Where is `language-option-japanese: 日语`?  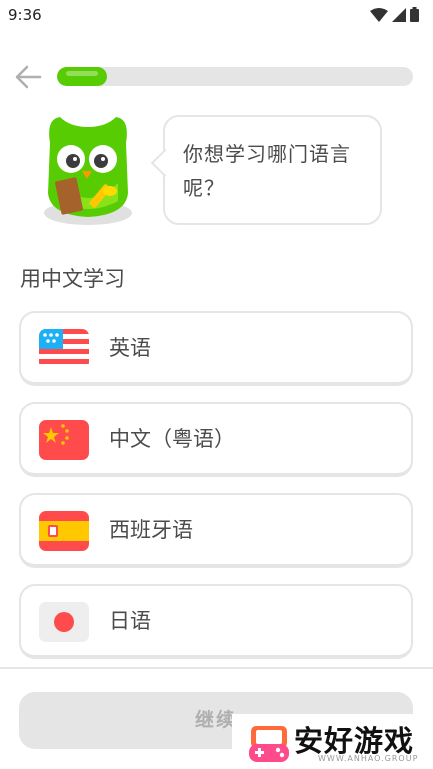 language-option-japanese: 日语 is located at coordinates (216, 621).